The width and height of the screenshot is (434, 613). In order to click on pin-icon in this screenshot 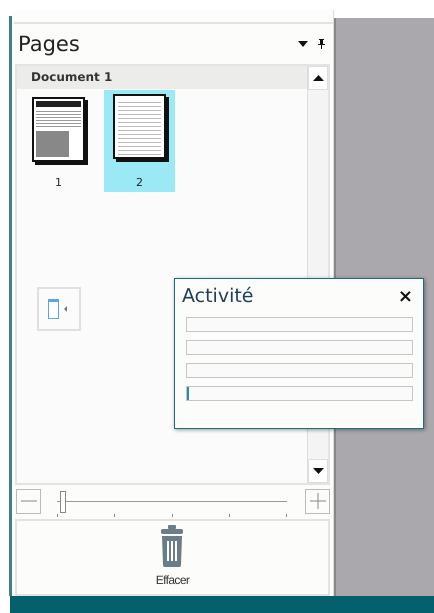, I will do `click(321, 43)`.